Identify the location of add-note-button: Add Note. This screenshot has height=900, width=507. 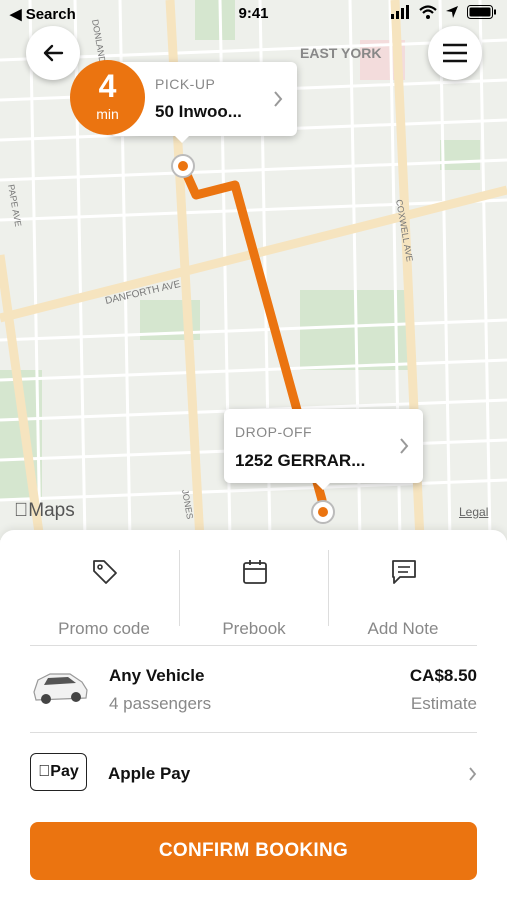
(403, 593).